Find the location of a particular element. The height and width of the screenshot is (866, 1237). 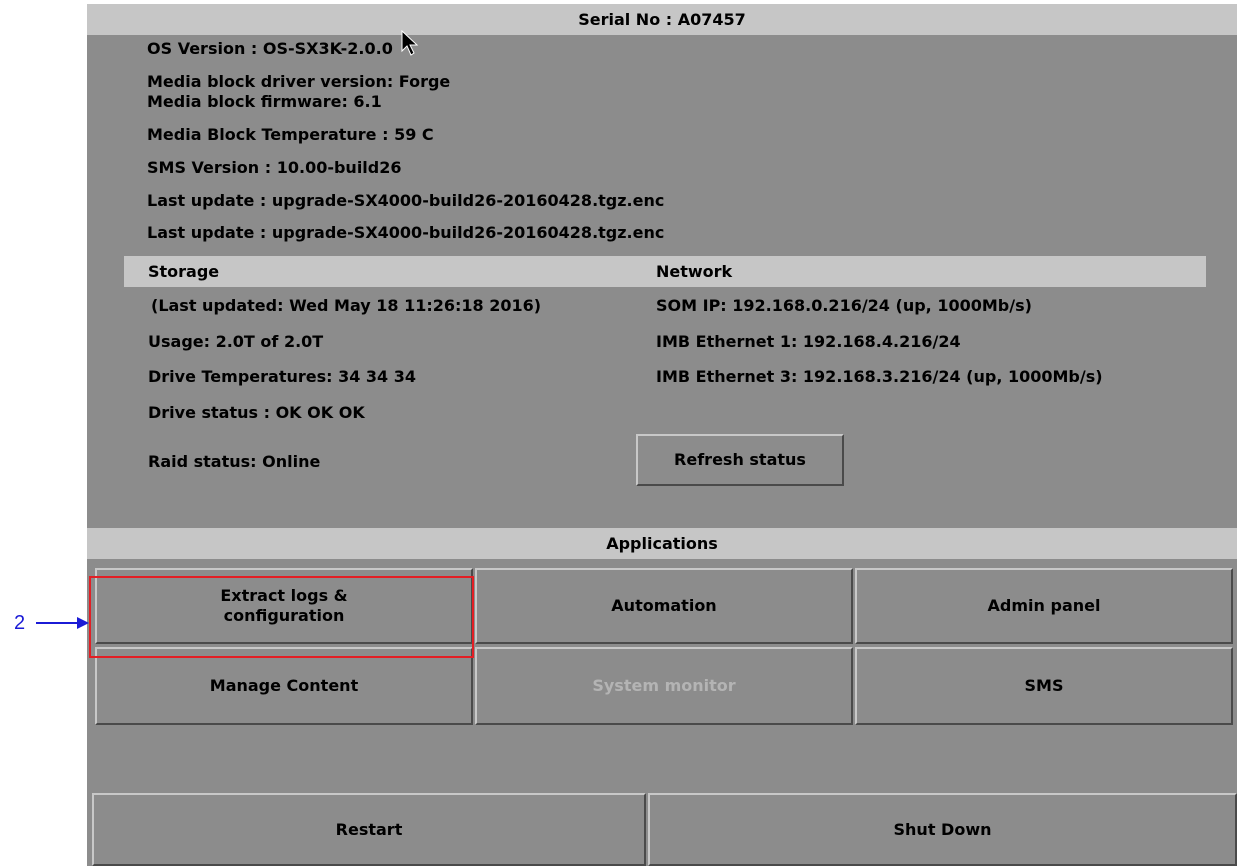

admin-panel-button: Admin panel is located at coordinates (1044, 606).